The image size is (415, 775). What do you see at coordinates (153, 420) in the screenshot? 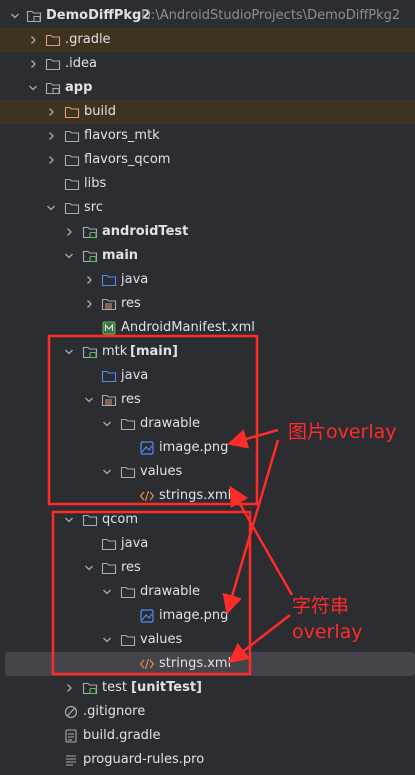
I see `mtk-highlight-box` at bounding box center [153, 420].